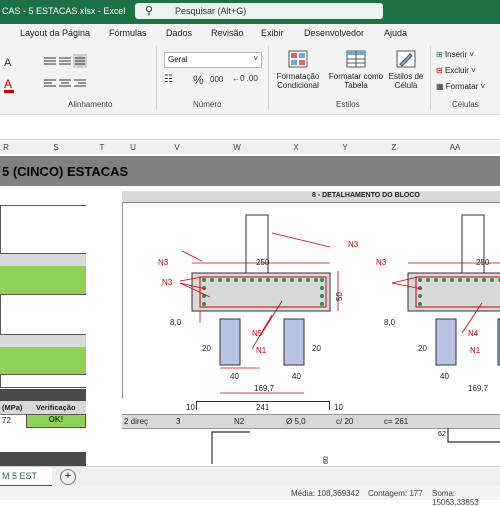 This screenshot has height=507, width=500. Describe the element at coordinates (263, 407) in the screenshot. I see `dim-241: 241` at that location.